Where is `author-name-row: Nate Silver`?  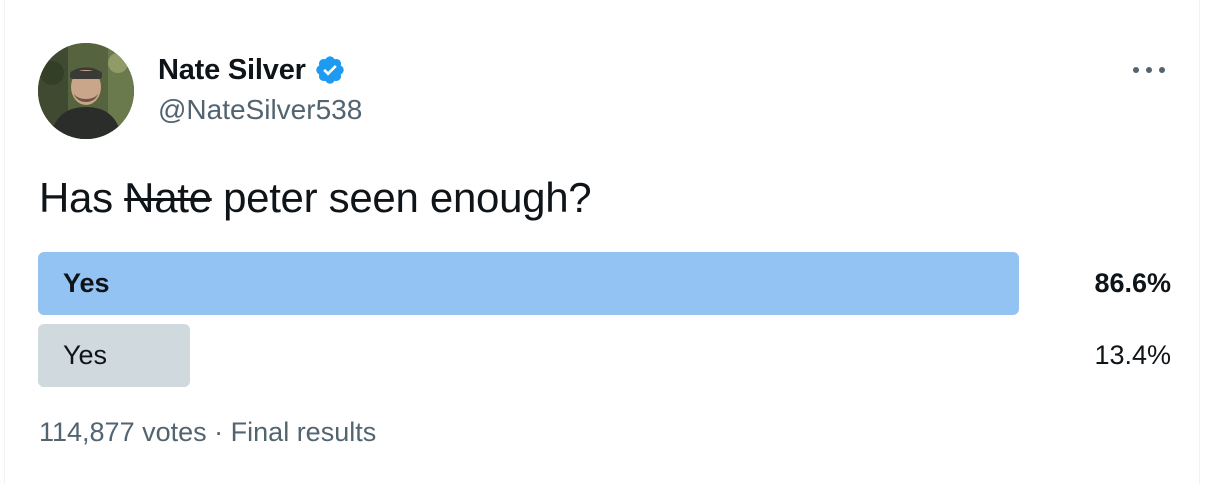 author-name-row: Nate Silver is located at coordinates (252, 70).